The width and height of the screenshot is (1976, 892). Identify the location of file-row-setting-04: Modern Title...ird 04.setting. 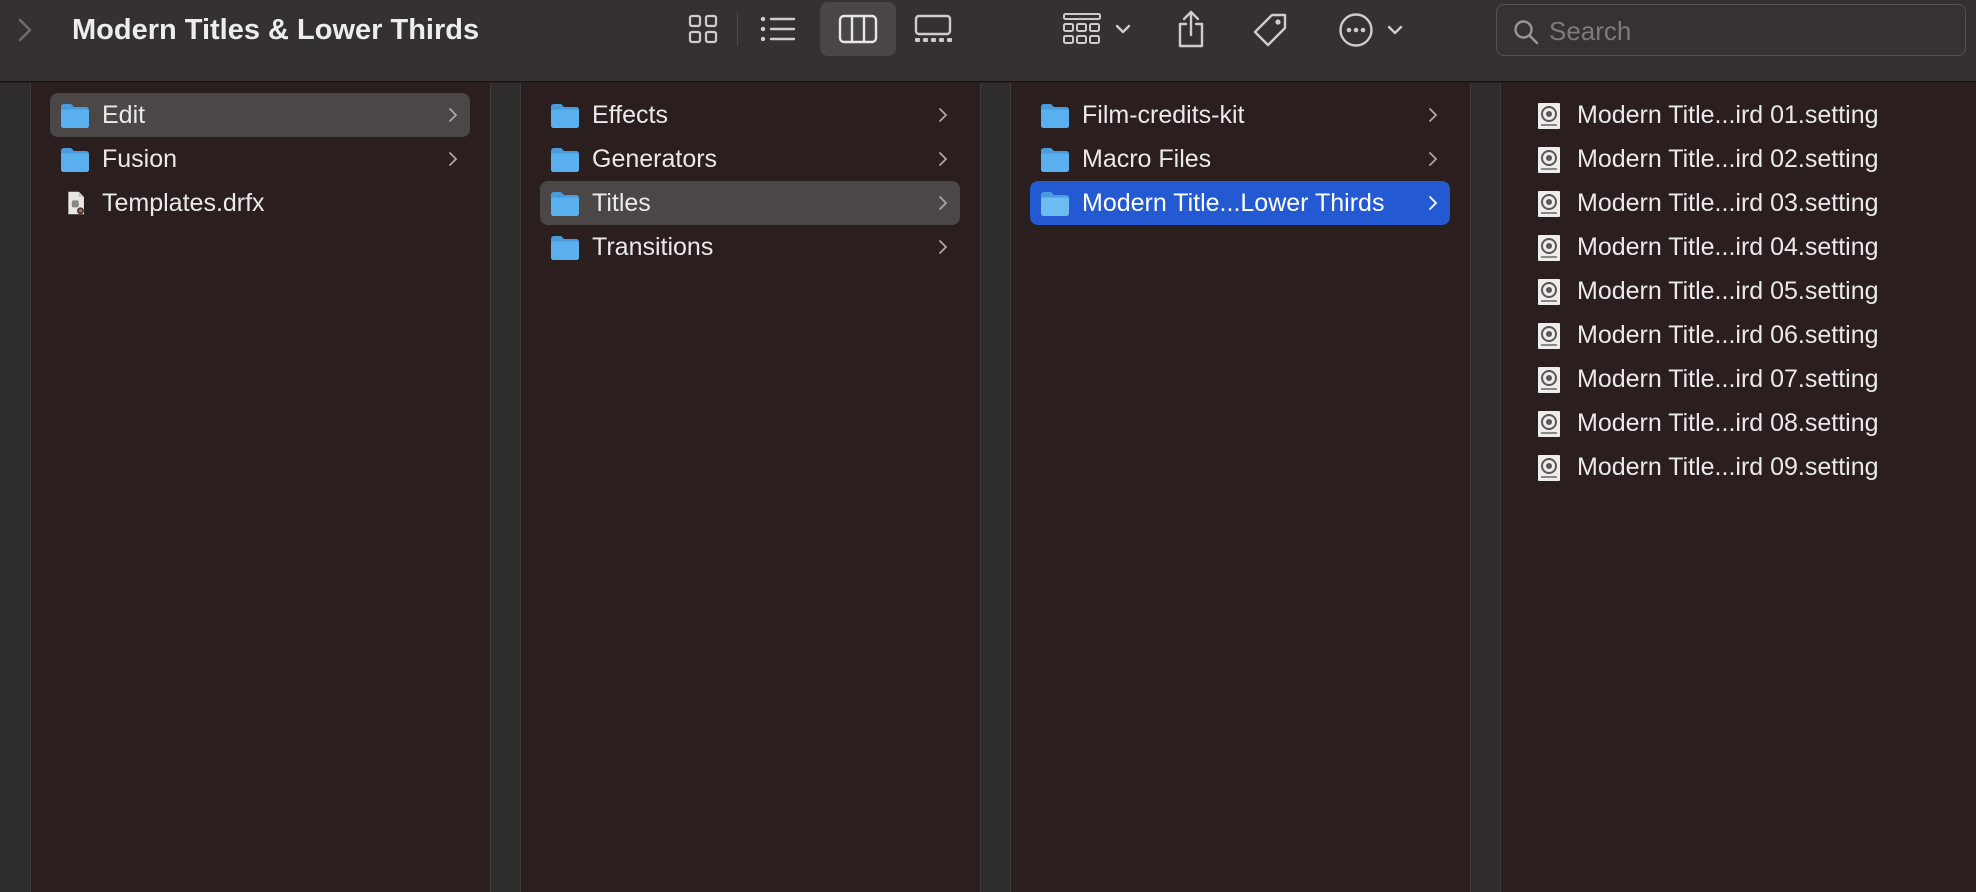
(1731, 247).